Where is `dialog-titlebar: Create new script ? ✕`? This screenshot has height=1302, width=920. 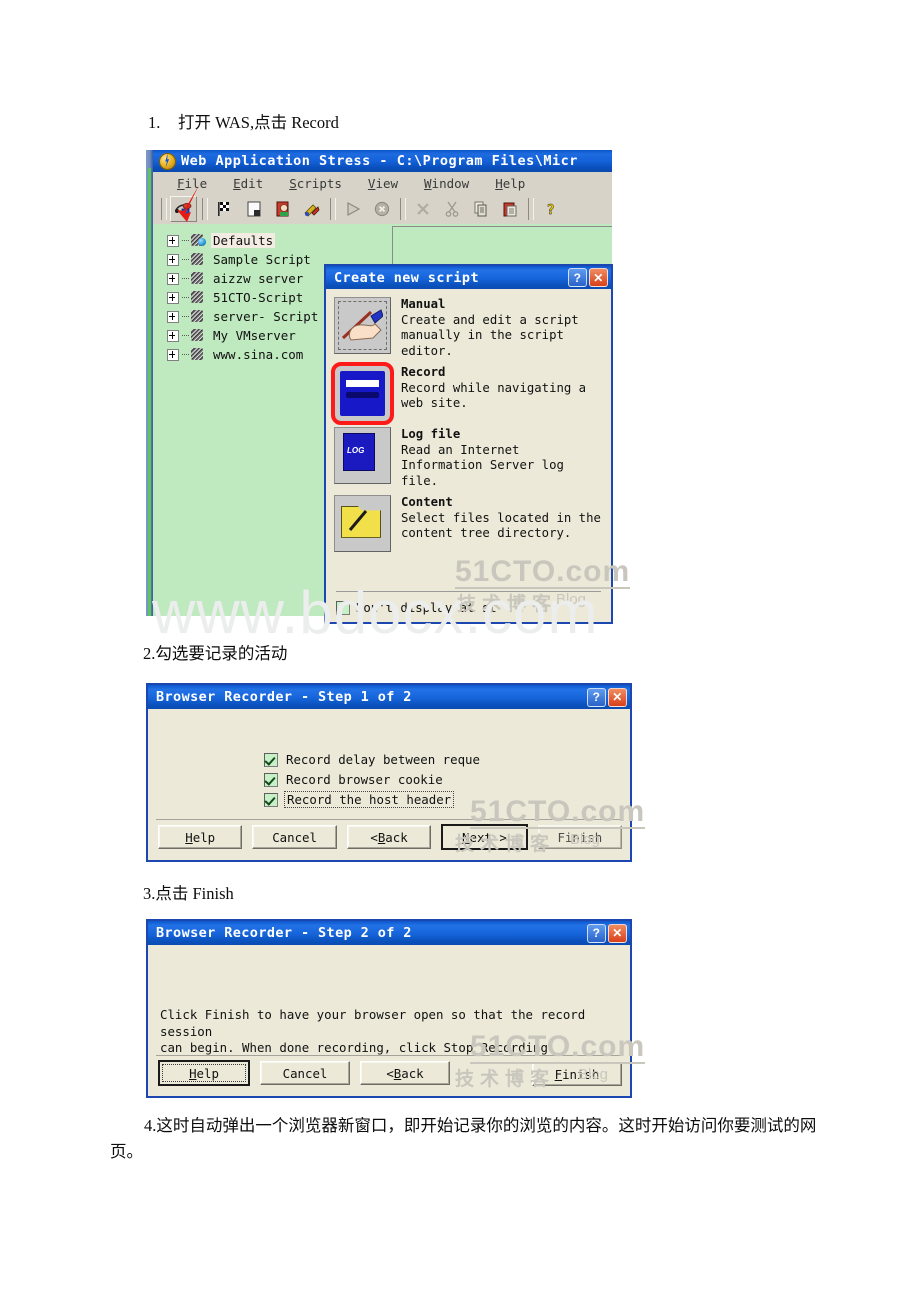
dialog-titlebar: Create new script ? ✕ is located at coordinates (468, 277).